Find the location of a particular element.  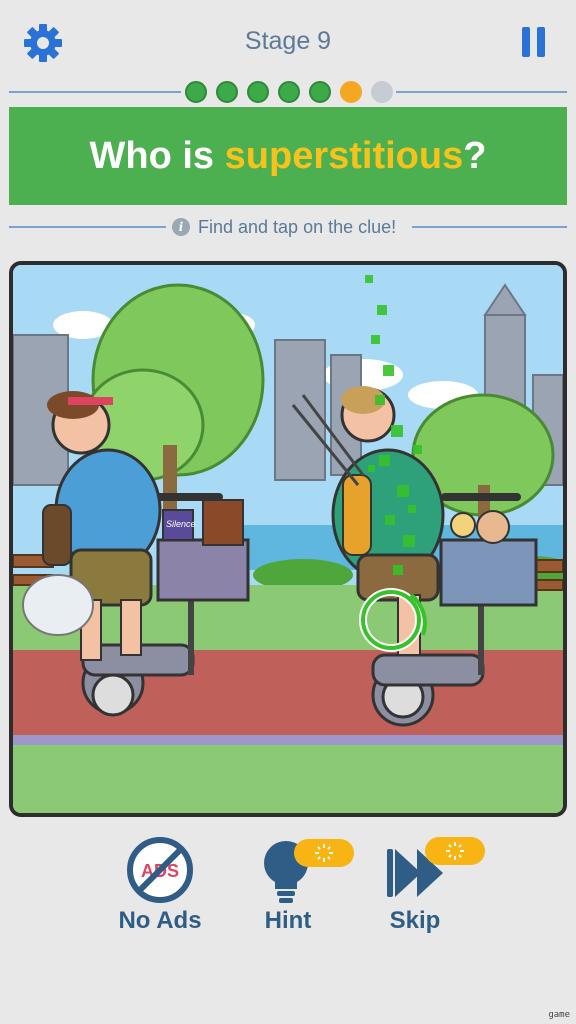

no-ads-button: ADS No Ads is located at coordinates (160, 890).